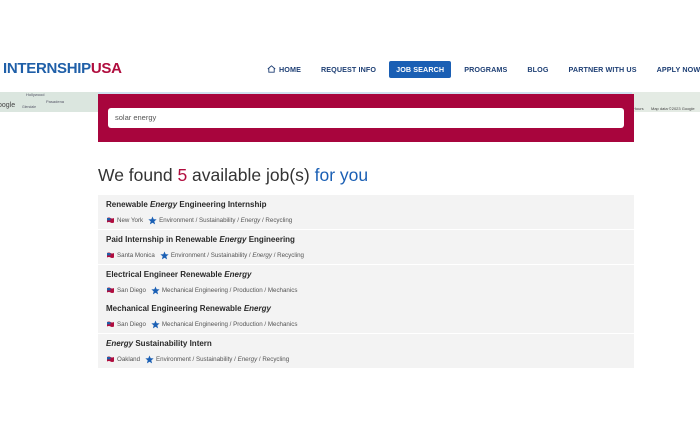  What do you see at coordinates (271, 69) in the screenshot?
I see `home-icon` at bounding box center [271, 69].